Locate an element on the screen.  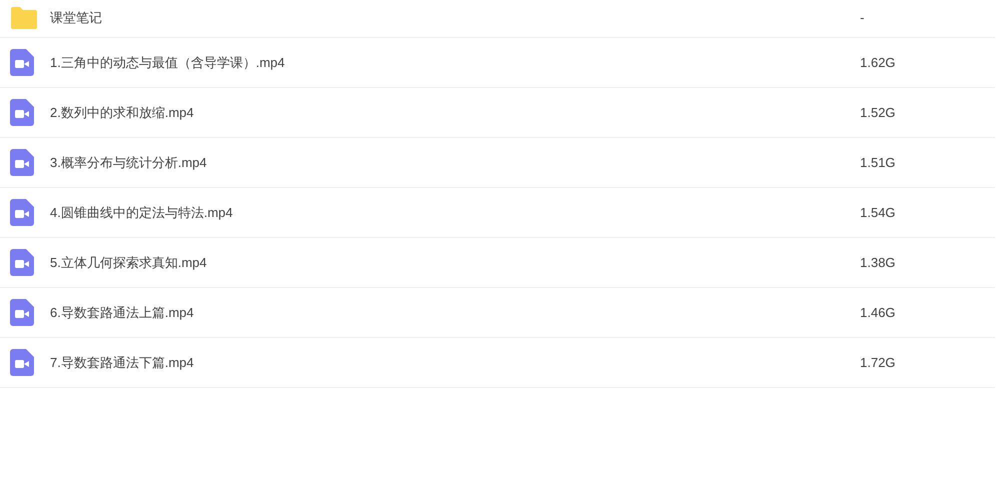
file-size: 1.52G is located at coordinates (878, 113).